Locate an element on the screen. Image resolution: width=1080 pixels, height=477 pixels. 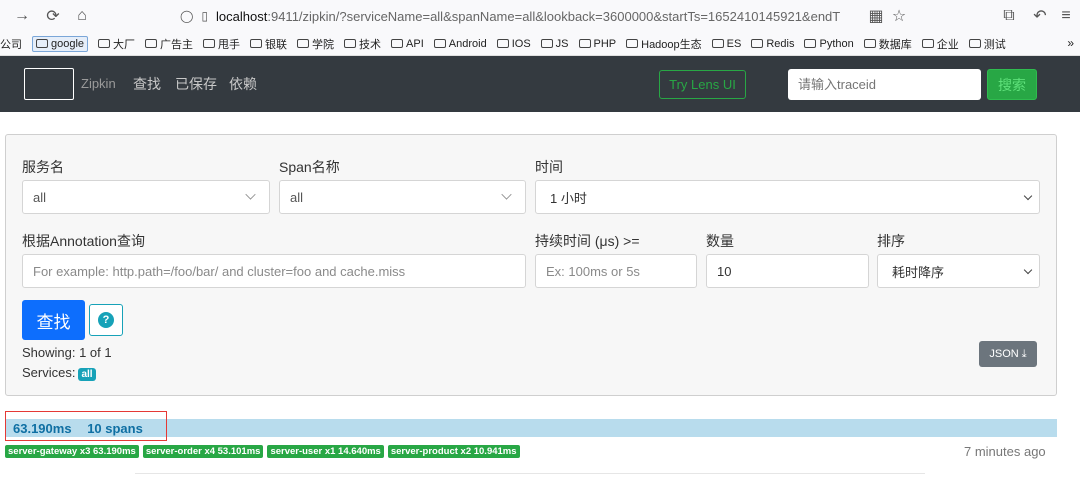
bookmark-label: Hadoop生态 is located at coordinates (671, 44).